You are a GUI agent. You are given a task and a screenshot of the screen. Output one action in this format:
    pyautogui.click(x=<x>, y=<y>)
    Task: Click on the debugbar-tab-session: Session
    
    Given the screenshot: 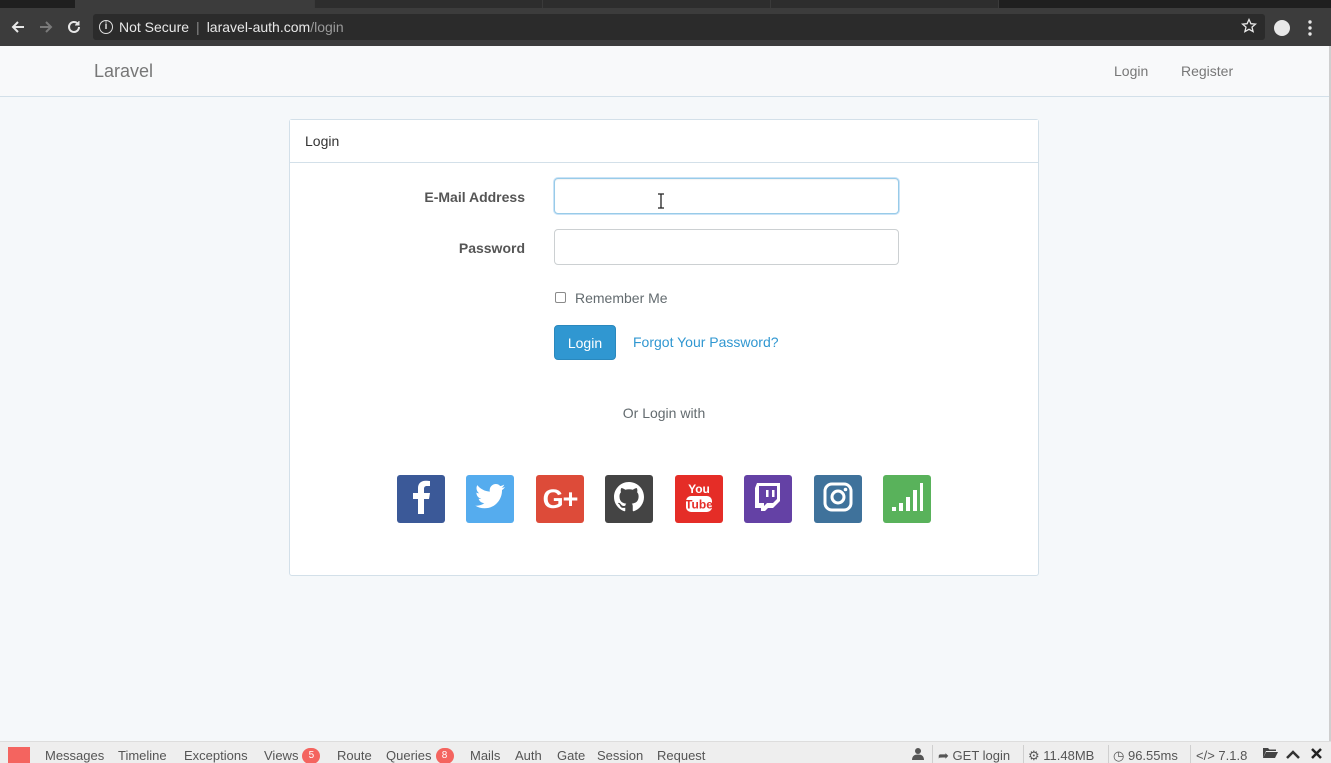 What is the action you would take?
    pyautogui.click(x=620, y=755)
    